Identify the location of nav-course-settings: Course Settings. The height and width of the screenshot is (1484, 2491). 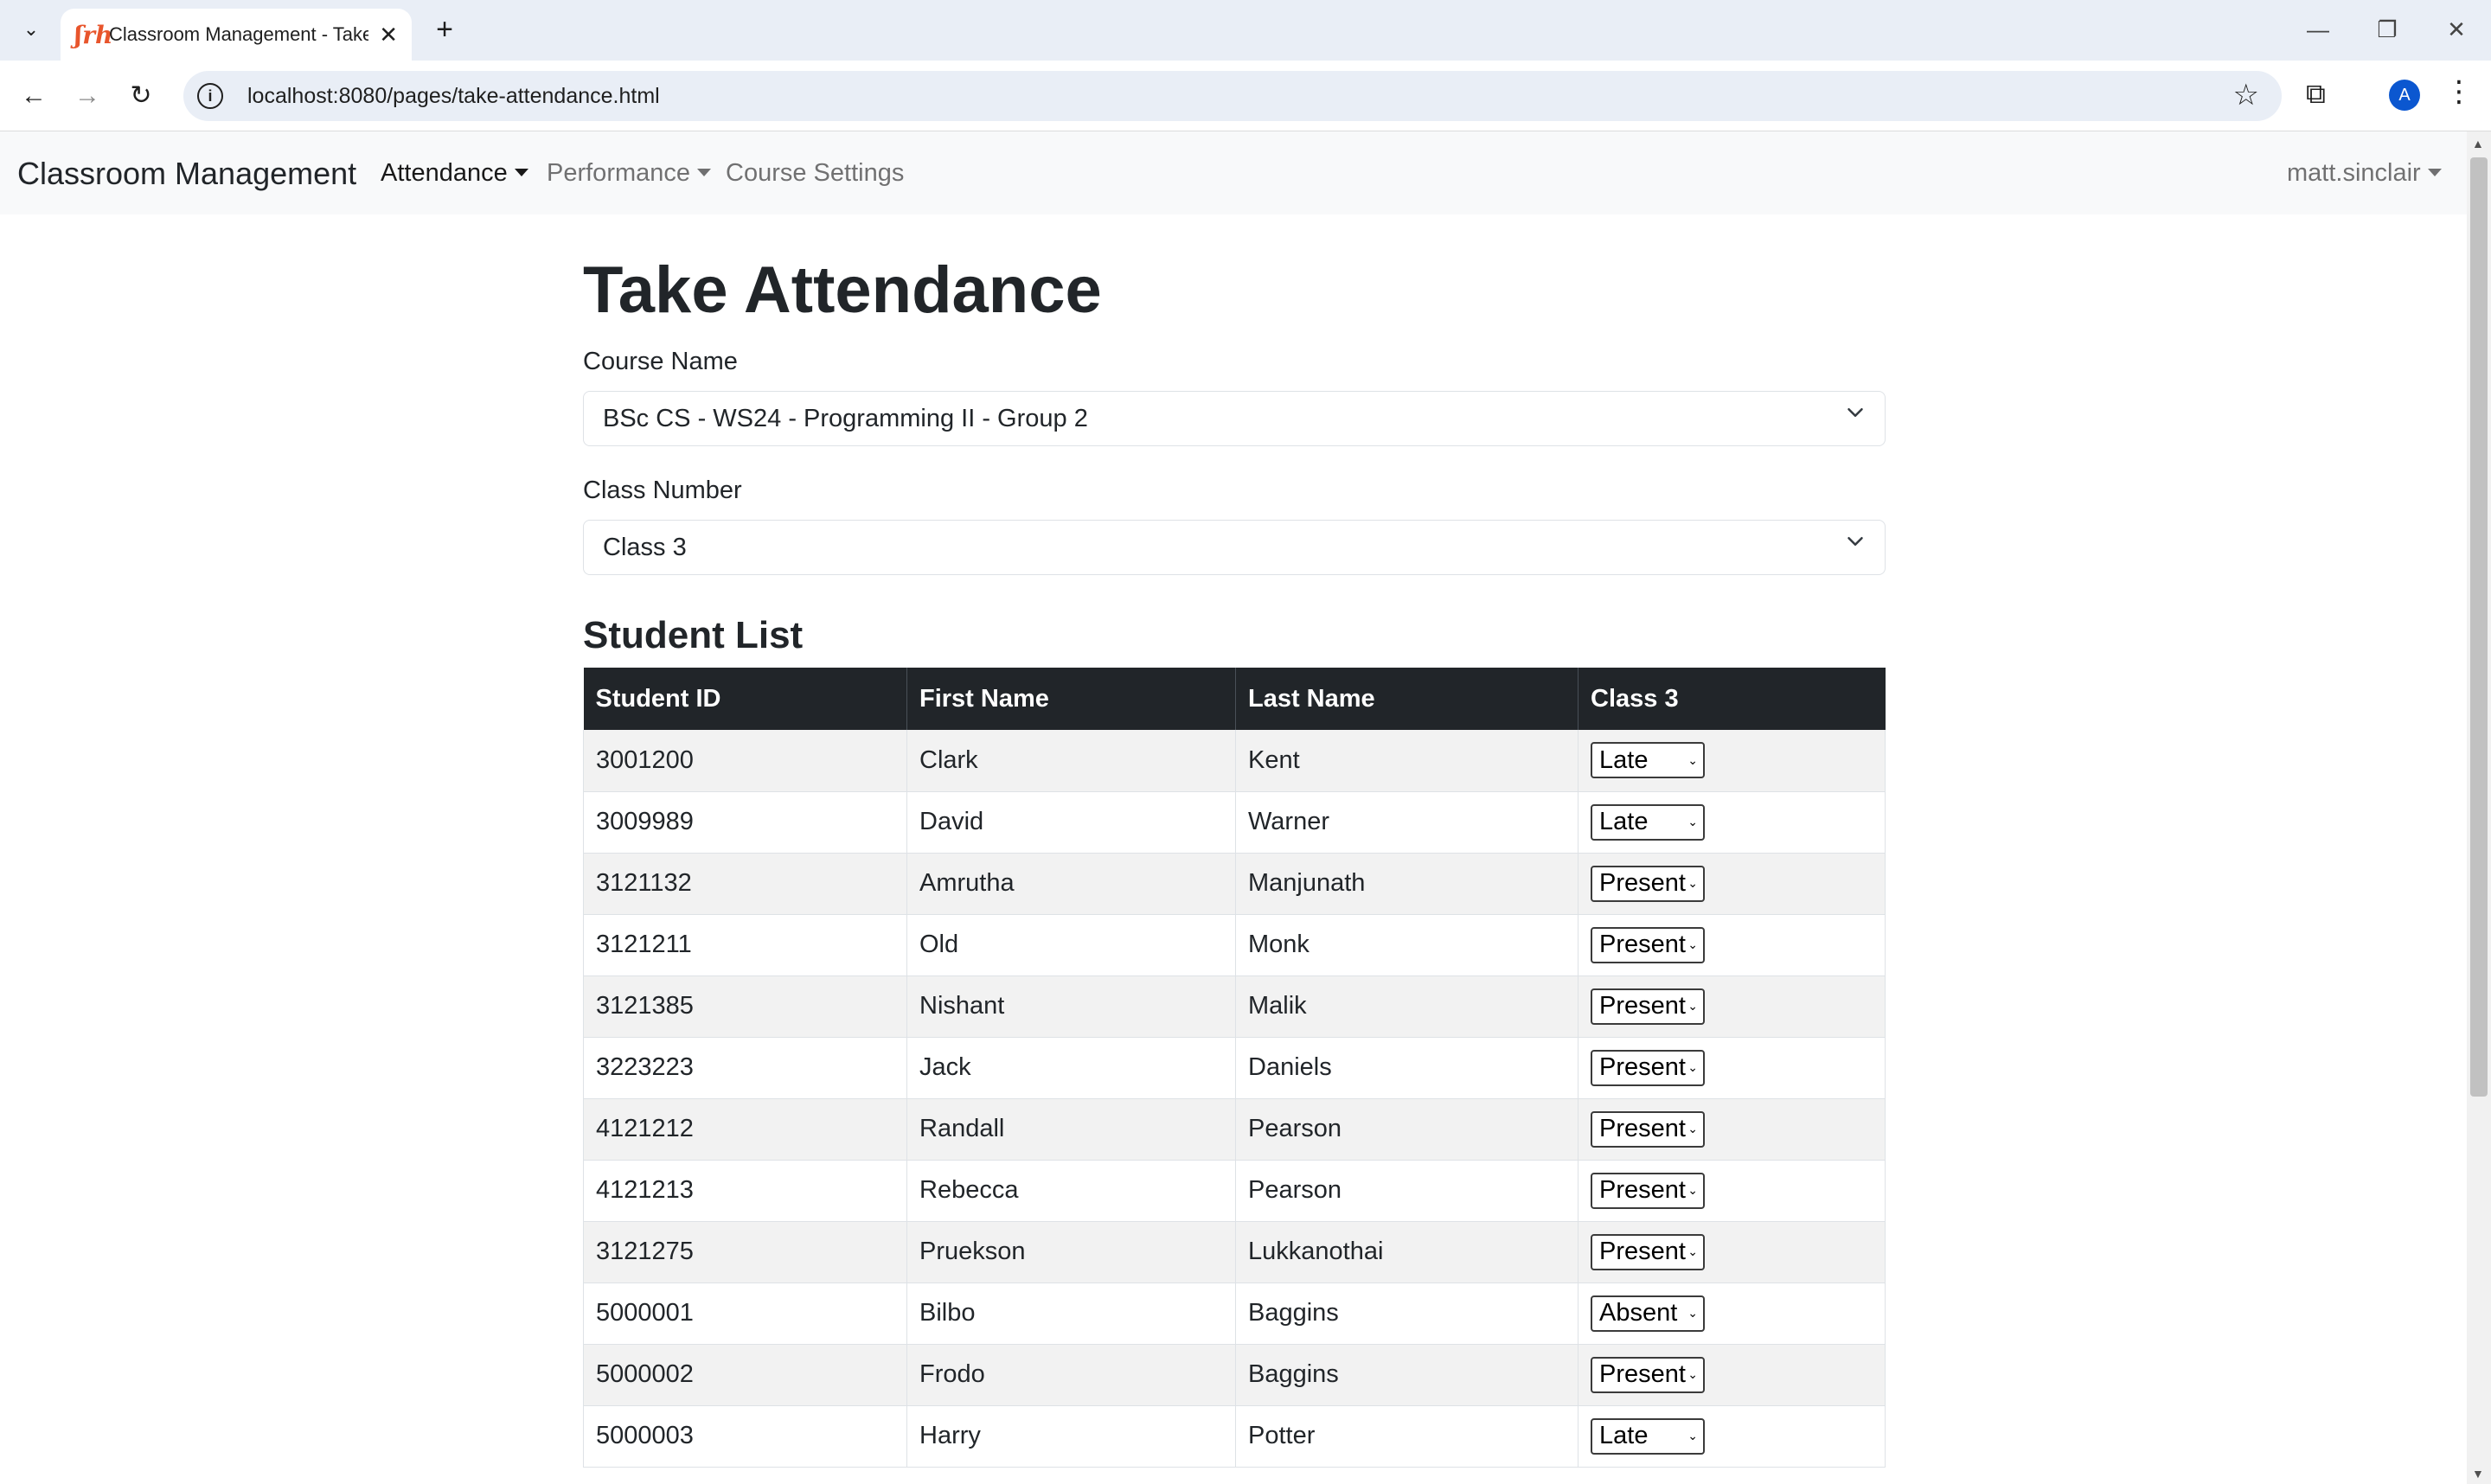
(815, 174).